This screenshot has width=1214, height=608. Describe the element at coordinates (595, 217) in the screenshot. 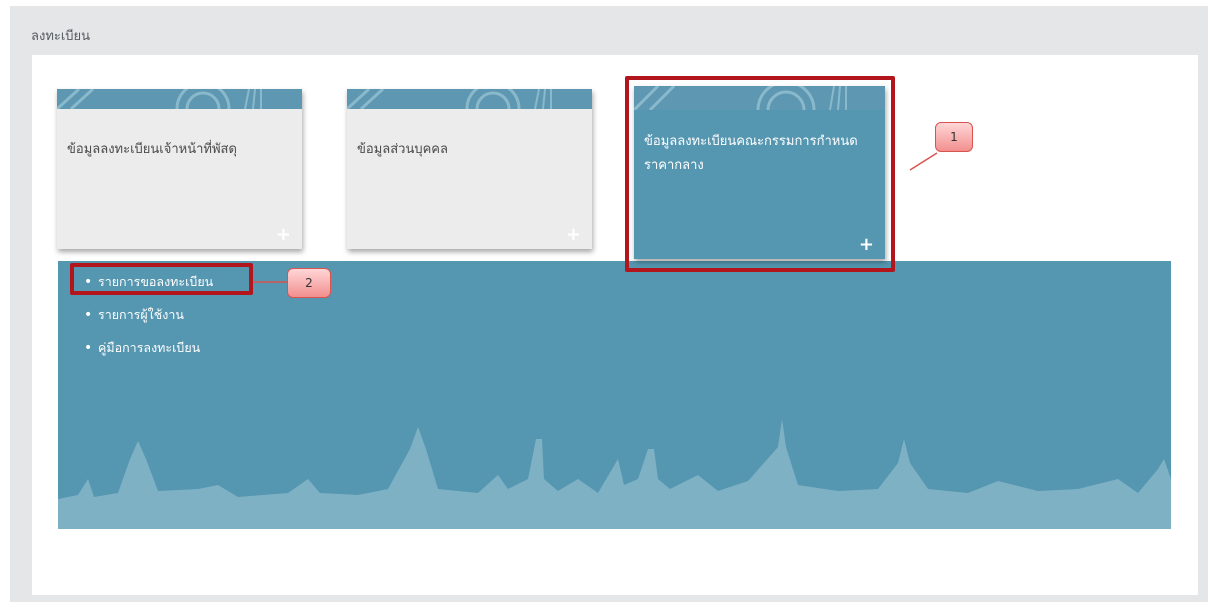

I see `callout-connectors` at that location.